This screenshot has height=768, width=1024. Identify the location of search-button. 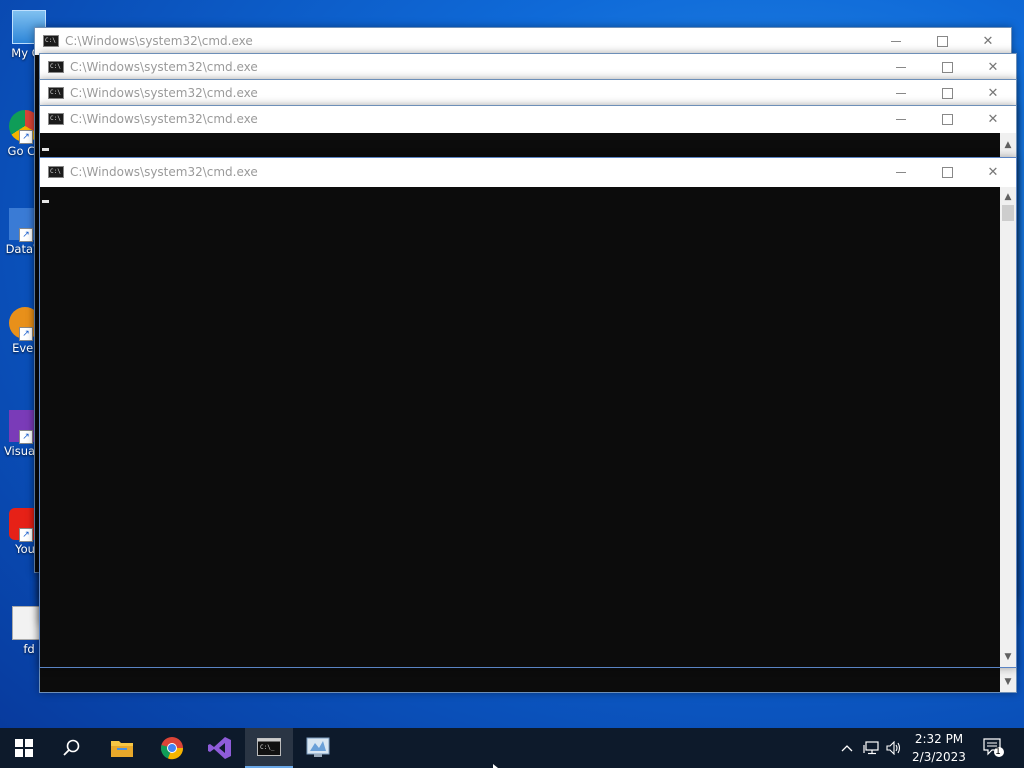
(72, 748).